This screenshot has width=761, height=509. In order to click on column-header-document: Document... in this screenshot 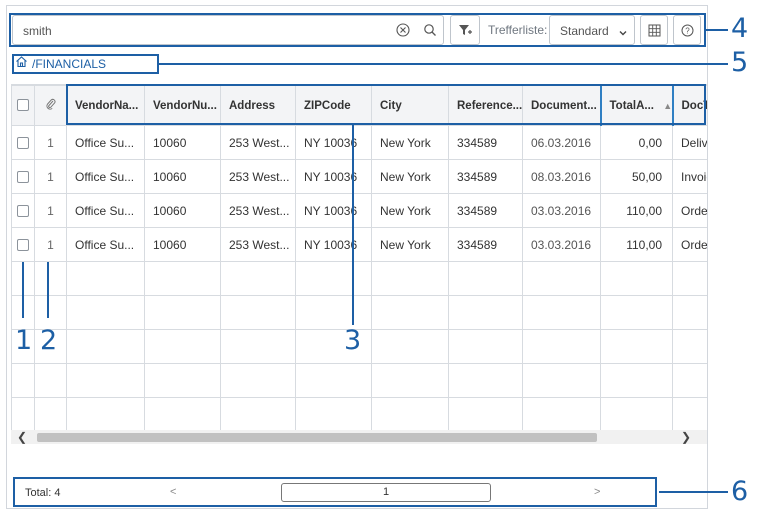, I will do `click(561, 105)`.